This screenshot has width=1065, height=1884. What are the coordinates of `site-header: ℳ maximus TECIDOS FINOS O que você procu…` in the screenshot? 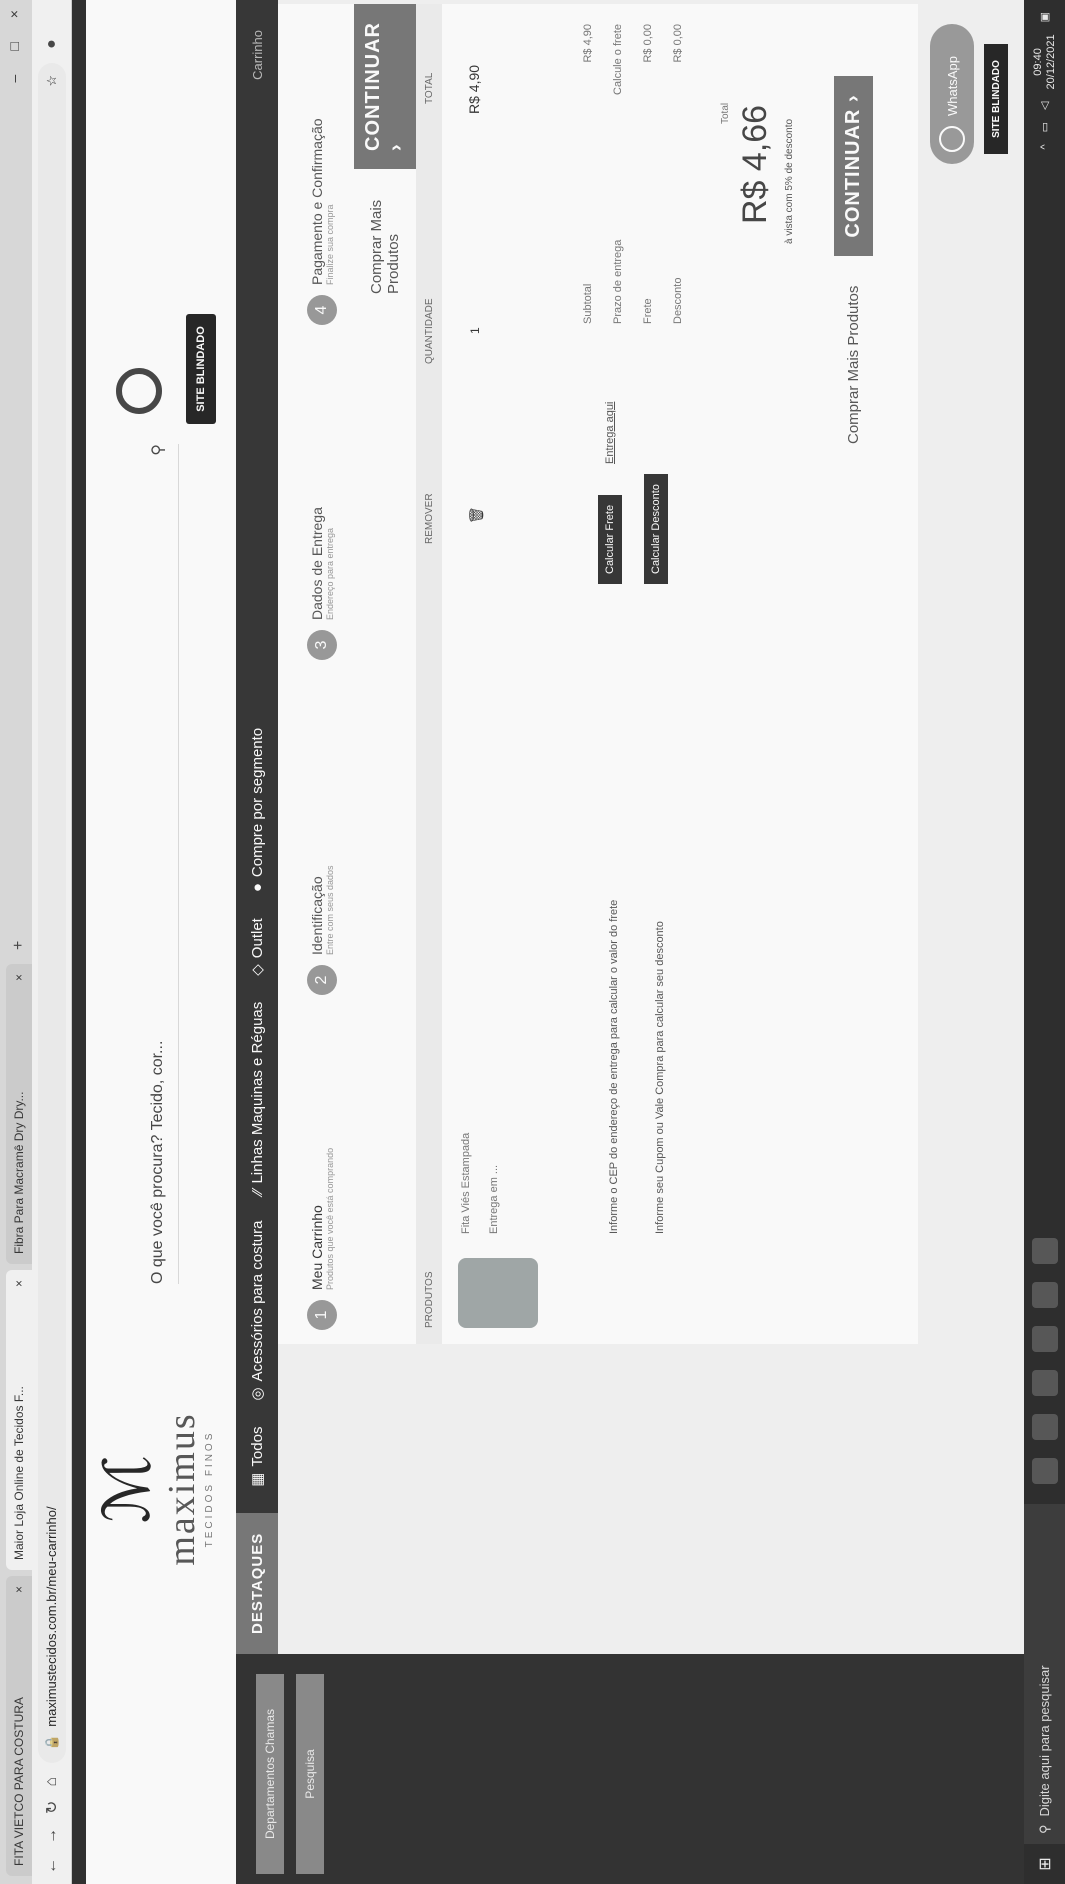 It's located at (161, 942).